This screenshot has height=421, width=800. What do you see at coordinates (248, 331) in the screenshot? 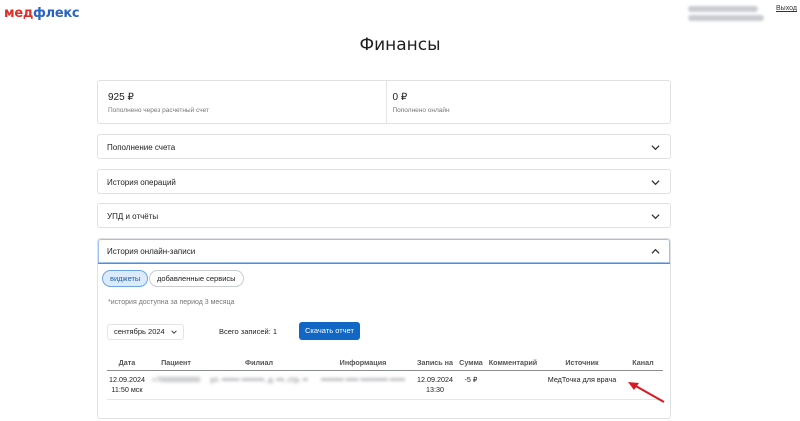
I see `records-total: Всего записей: 1` at bounding box center [248, 331].